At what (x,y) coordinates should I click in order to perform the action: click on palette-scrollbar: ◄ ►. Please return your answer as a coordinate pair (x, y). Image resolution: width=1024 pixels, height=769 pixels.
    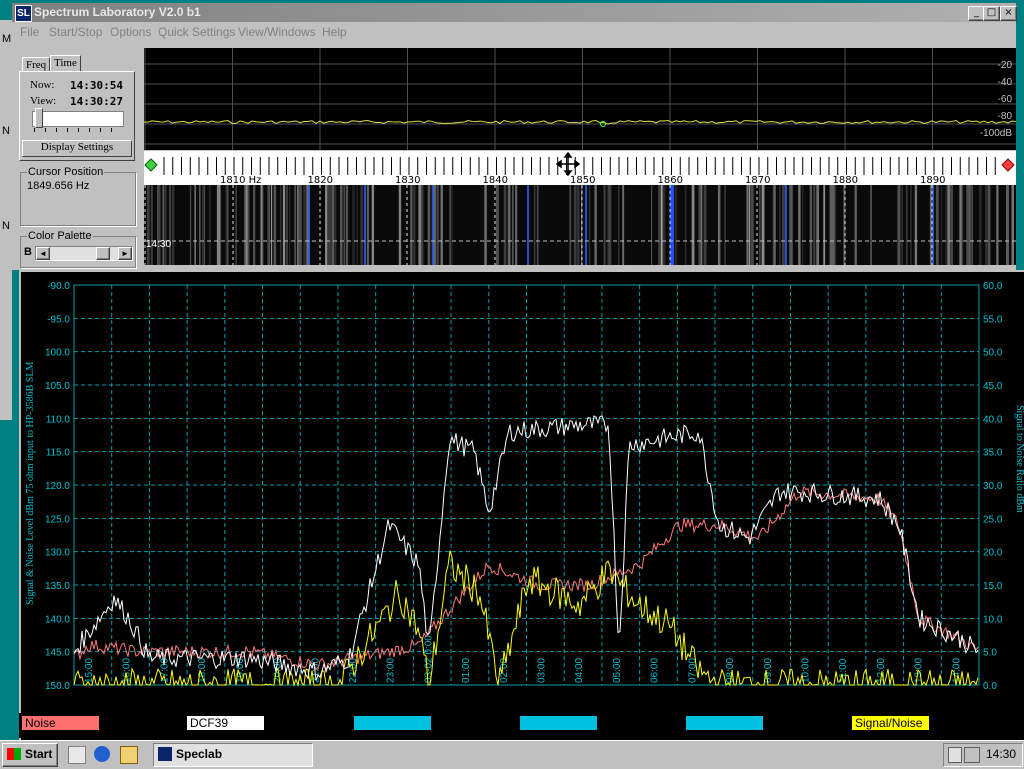
    Looking at the image, I should click on (84, 253).